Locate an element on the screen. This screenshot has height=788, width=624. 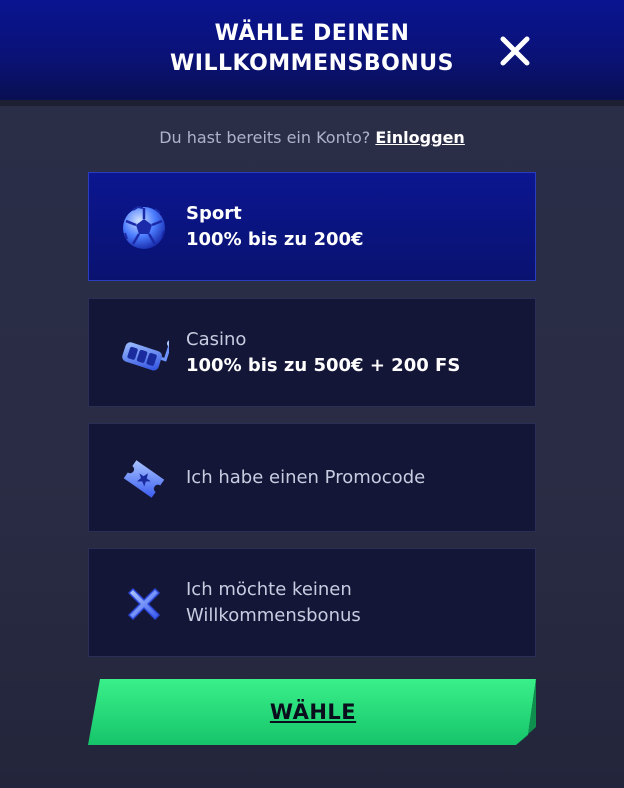
option-sport-text: Sport 100% bis zu 200€ is located at coordinates (275, 226).